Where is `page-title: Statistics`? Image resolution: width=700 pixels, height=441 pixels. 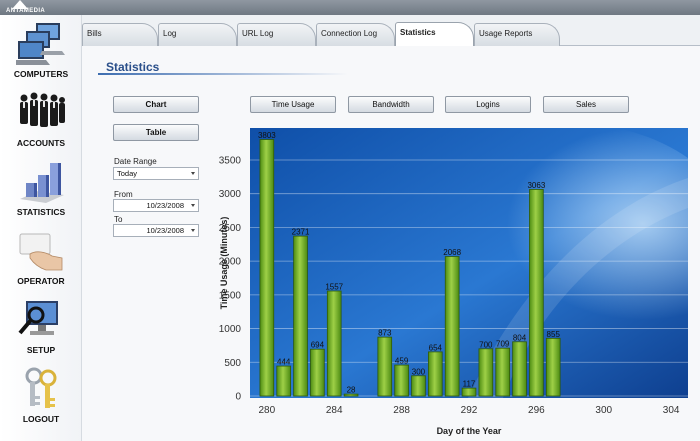 page-title: Statistics is located at coordinates (133, 67).